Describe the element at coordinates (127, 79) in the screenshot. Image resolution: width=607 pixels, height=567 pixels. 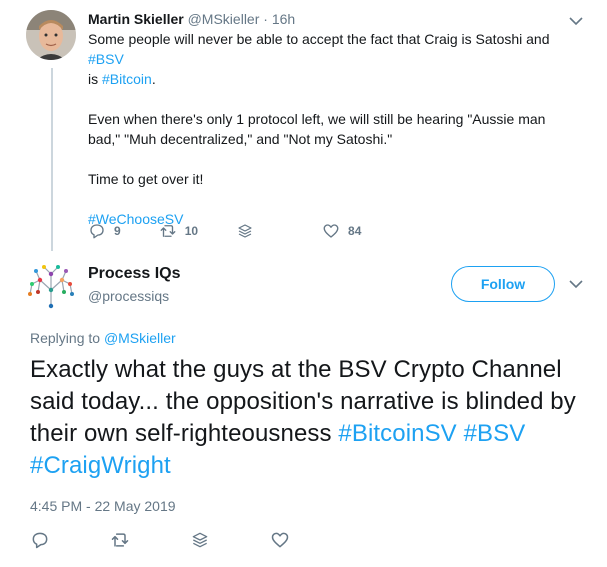
I see `hashtag-link: #Bitcoin` at that location.